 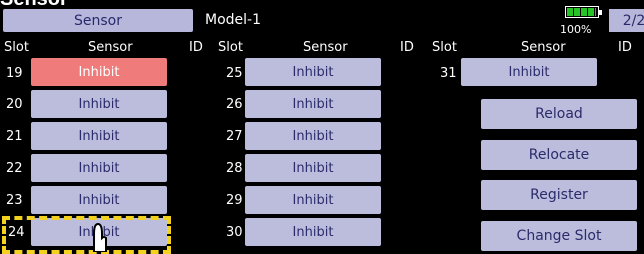 I want to click on slot-20-sensor-button: Inhibit, so click(x=99, y=104).